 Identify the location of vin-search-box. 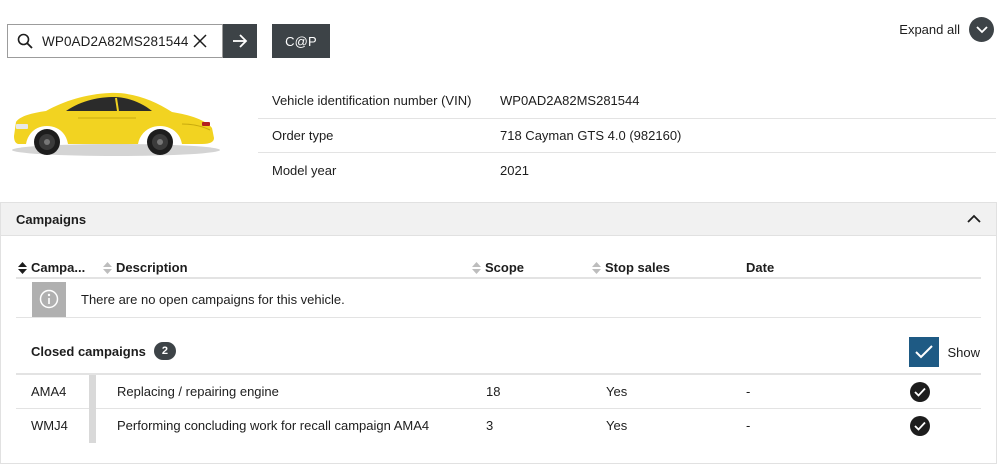
(115, 41).